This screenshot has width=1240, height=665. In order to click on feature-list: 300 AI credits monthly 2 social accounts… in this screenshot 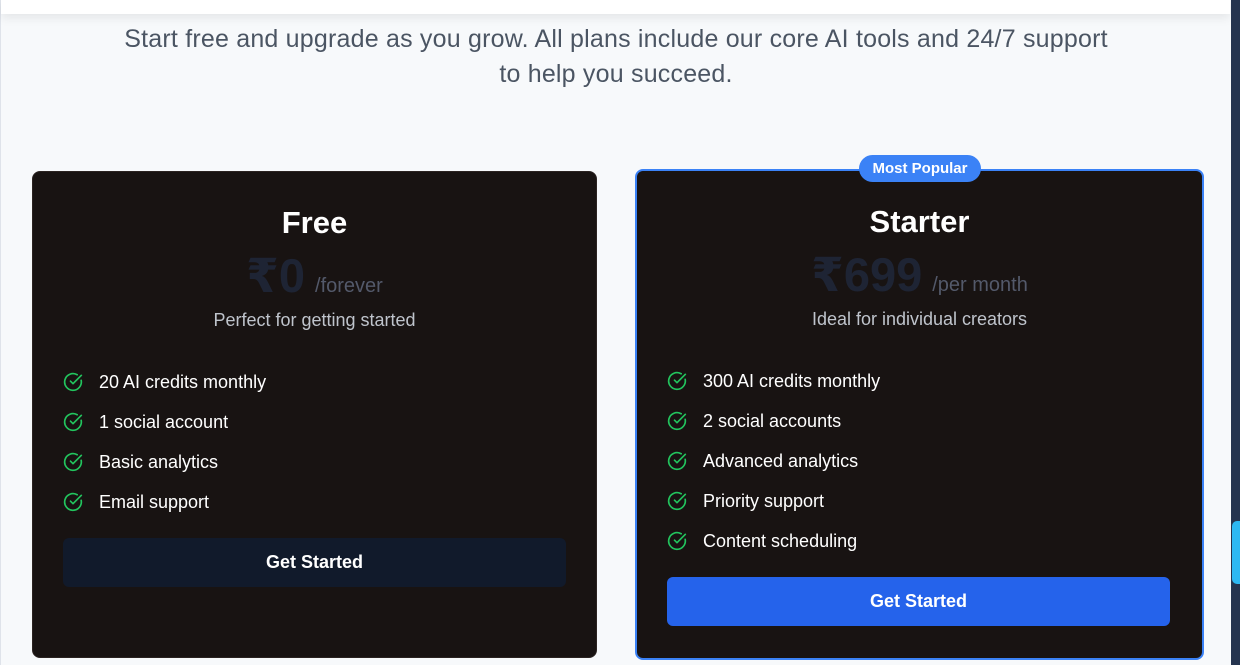, I will do `click(773, 461)`.